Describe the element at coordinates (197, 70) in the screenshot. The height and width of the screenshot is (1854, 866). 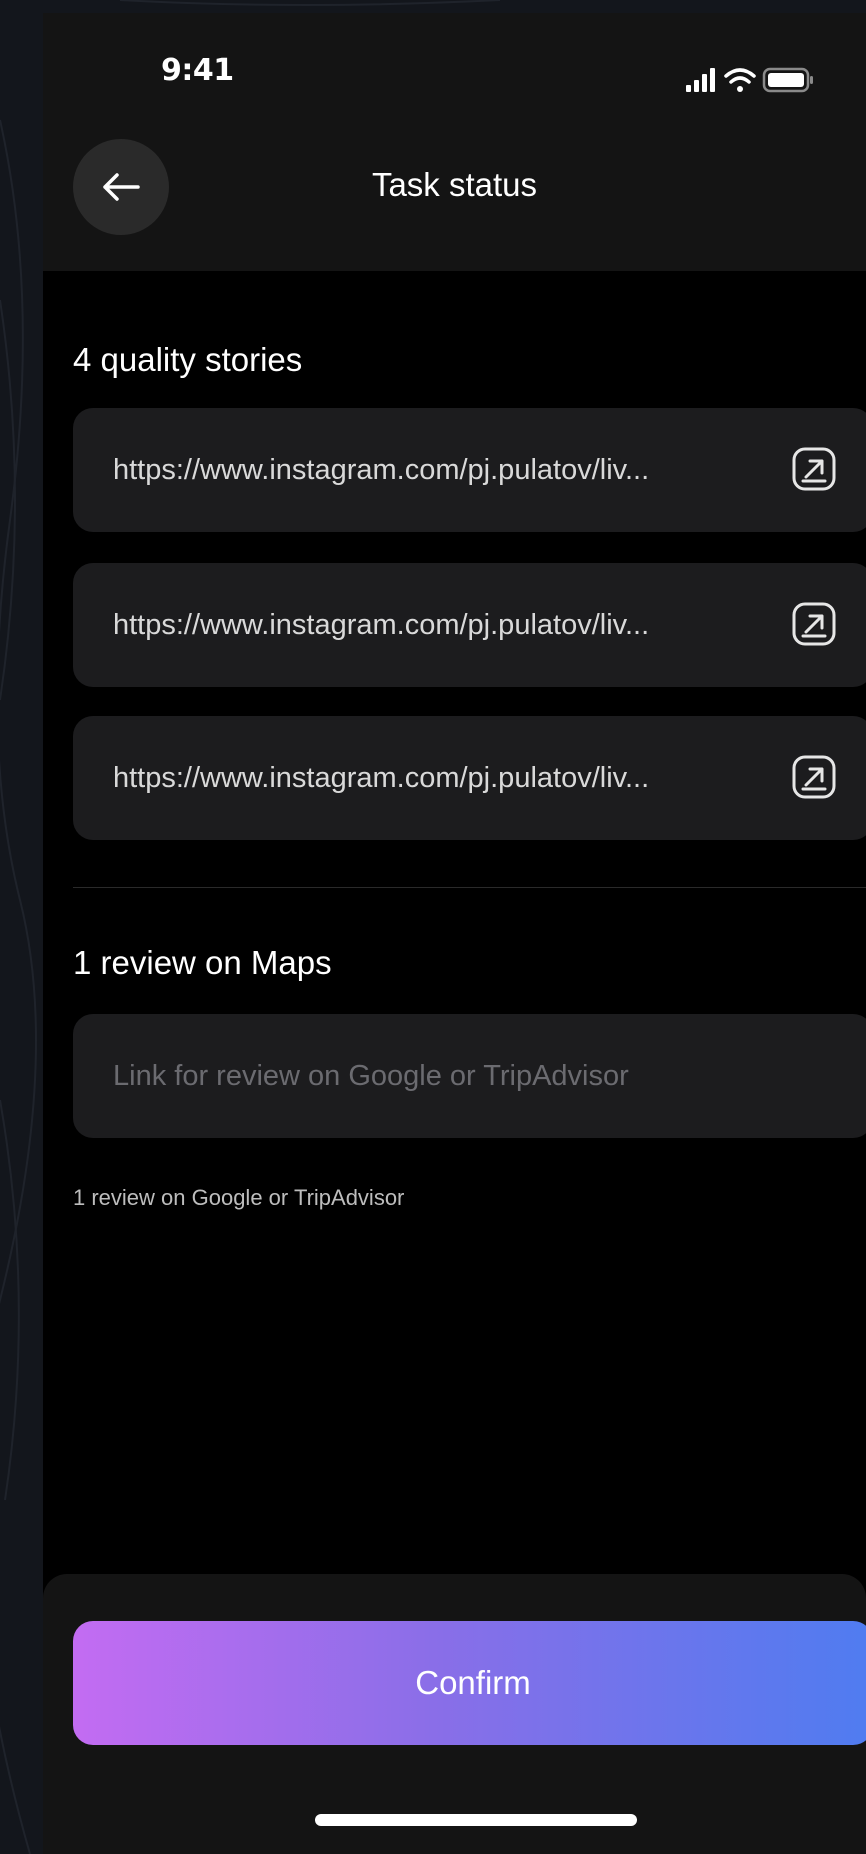
I see `status-time: 9:41` at that location.